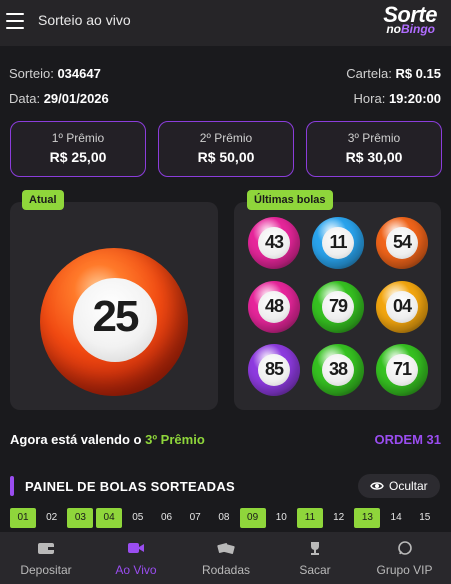 This screenshot has width=451, height=584. What do you see at coordinates (402, 307) in the screenshot?
I see `last-ball: 04` at bounding box center [402, 307].